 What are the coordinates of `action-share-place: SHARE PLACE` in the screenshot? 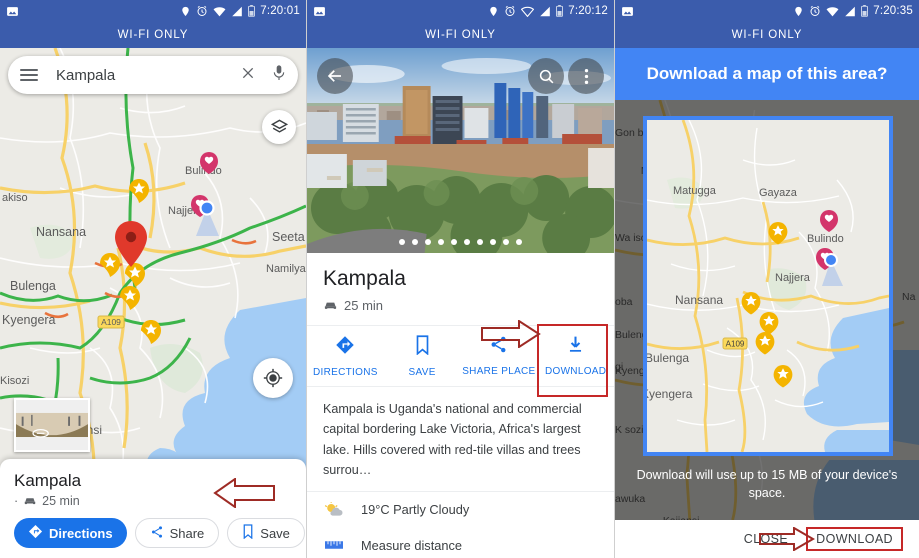 It's located at (499, 356).